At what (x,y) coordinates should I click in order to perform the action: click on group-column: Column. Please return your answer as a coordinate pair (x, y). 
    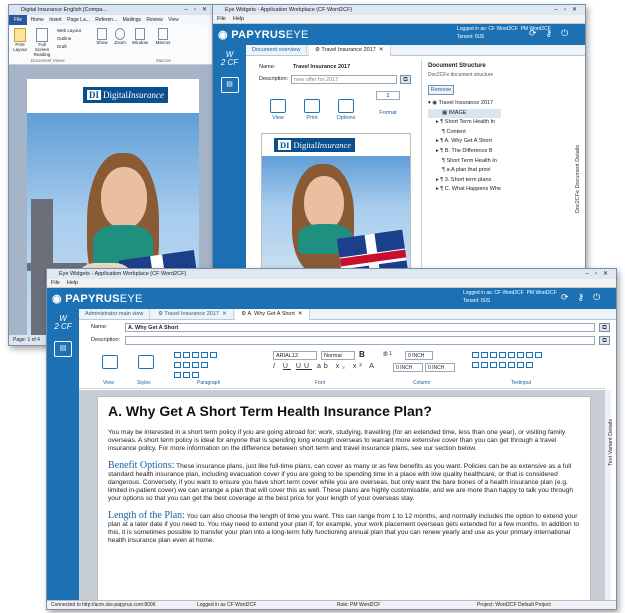
    Looking at the image, I should click on (422, 383).